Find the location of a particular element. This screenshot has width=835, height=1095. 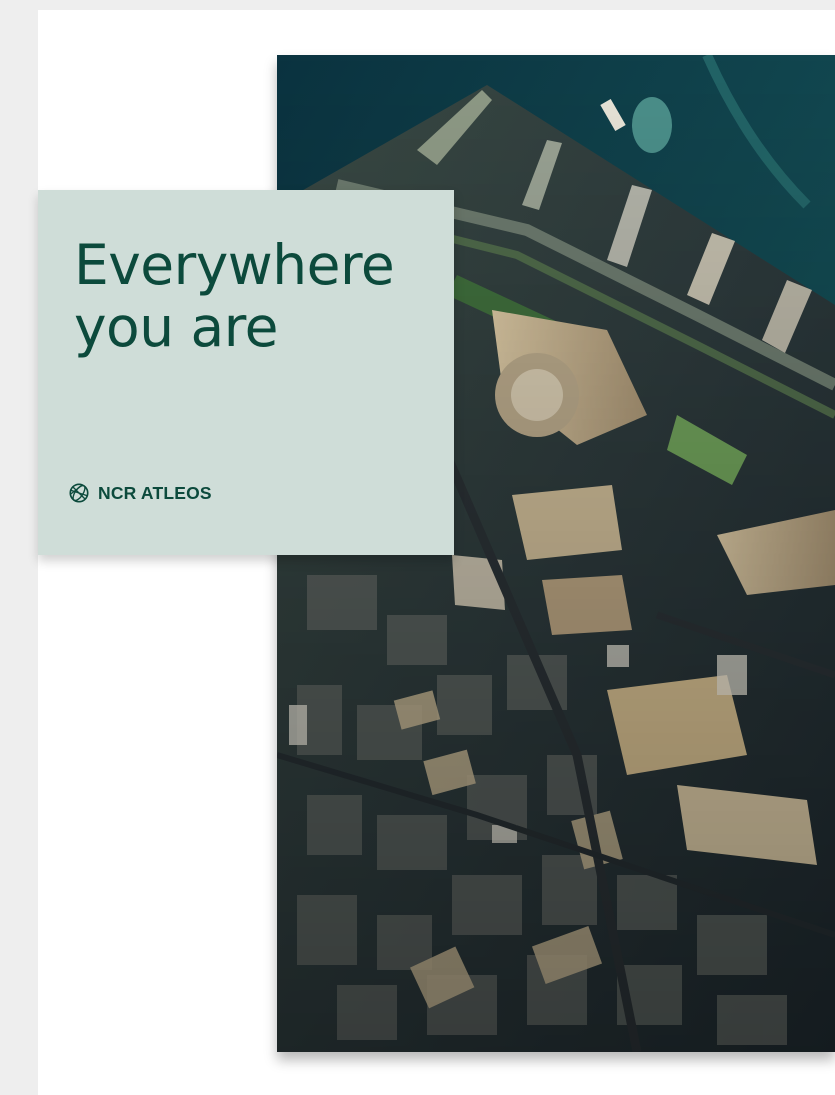

brand-logo: NCR ATLEOS is located at coordinates (140, 493).